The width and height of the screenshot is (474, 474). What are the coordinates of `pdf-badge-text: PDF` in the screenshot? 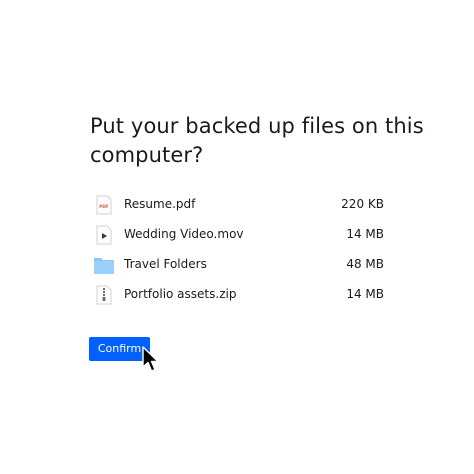 It's located at (104, 206).